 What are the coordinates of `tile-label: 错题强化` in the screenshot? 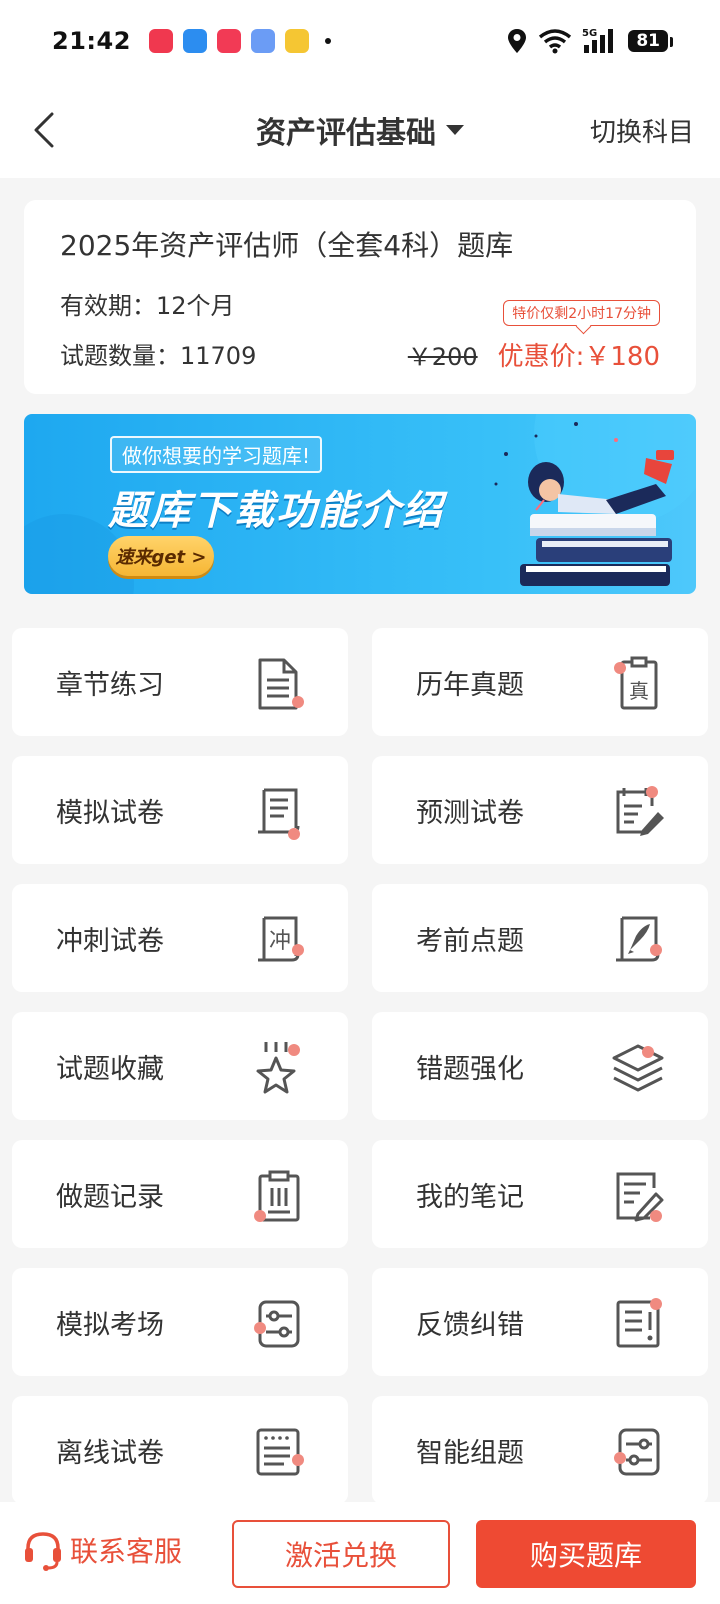 It's located at (470, 1069).